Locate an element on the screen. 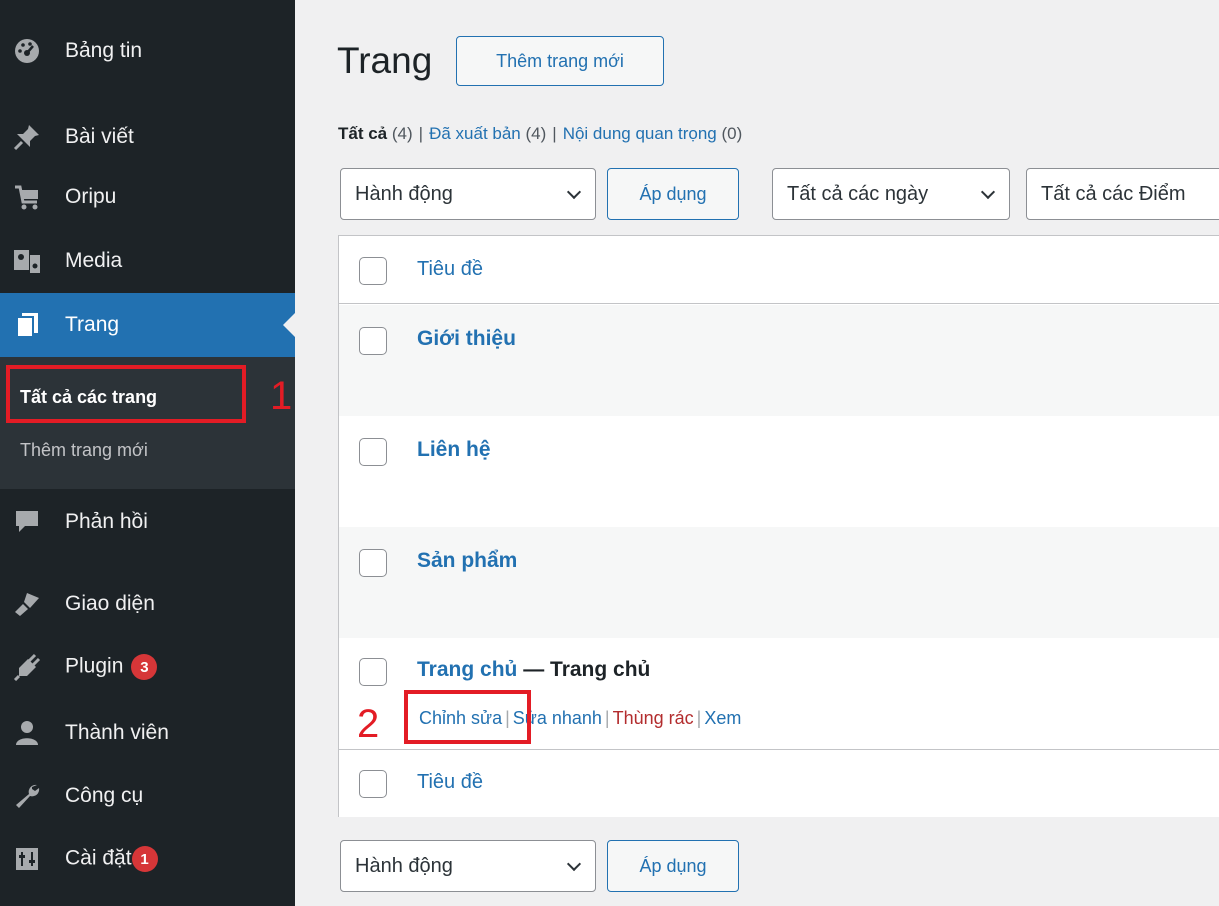 Image resolution: width=1219 pixels, height=906 pixels. sidebar-item-label: Phản hồi is located at coordinates (106, 521).